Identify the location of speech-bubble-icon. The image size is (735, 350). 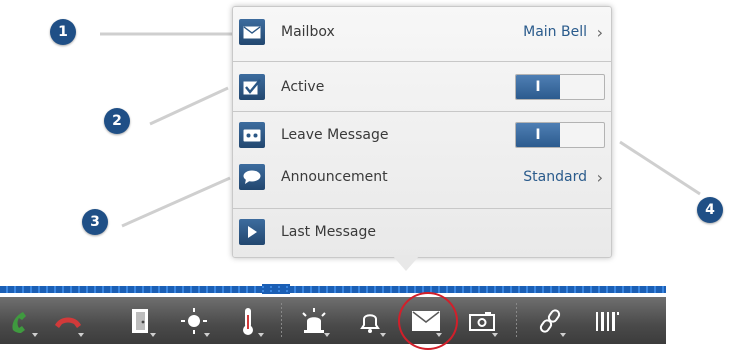
(252, 177).